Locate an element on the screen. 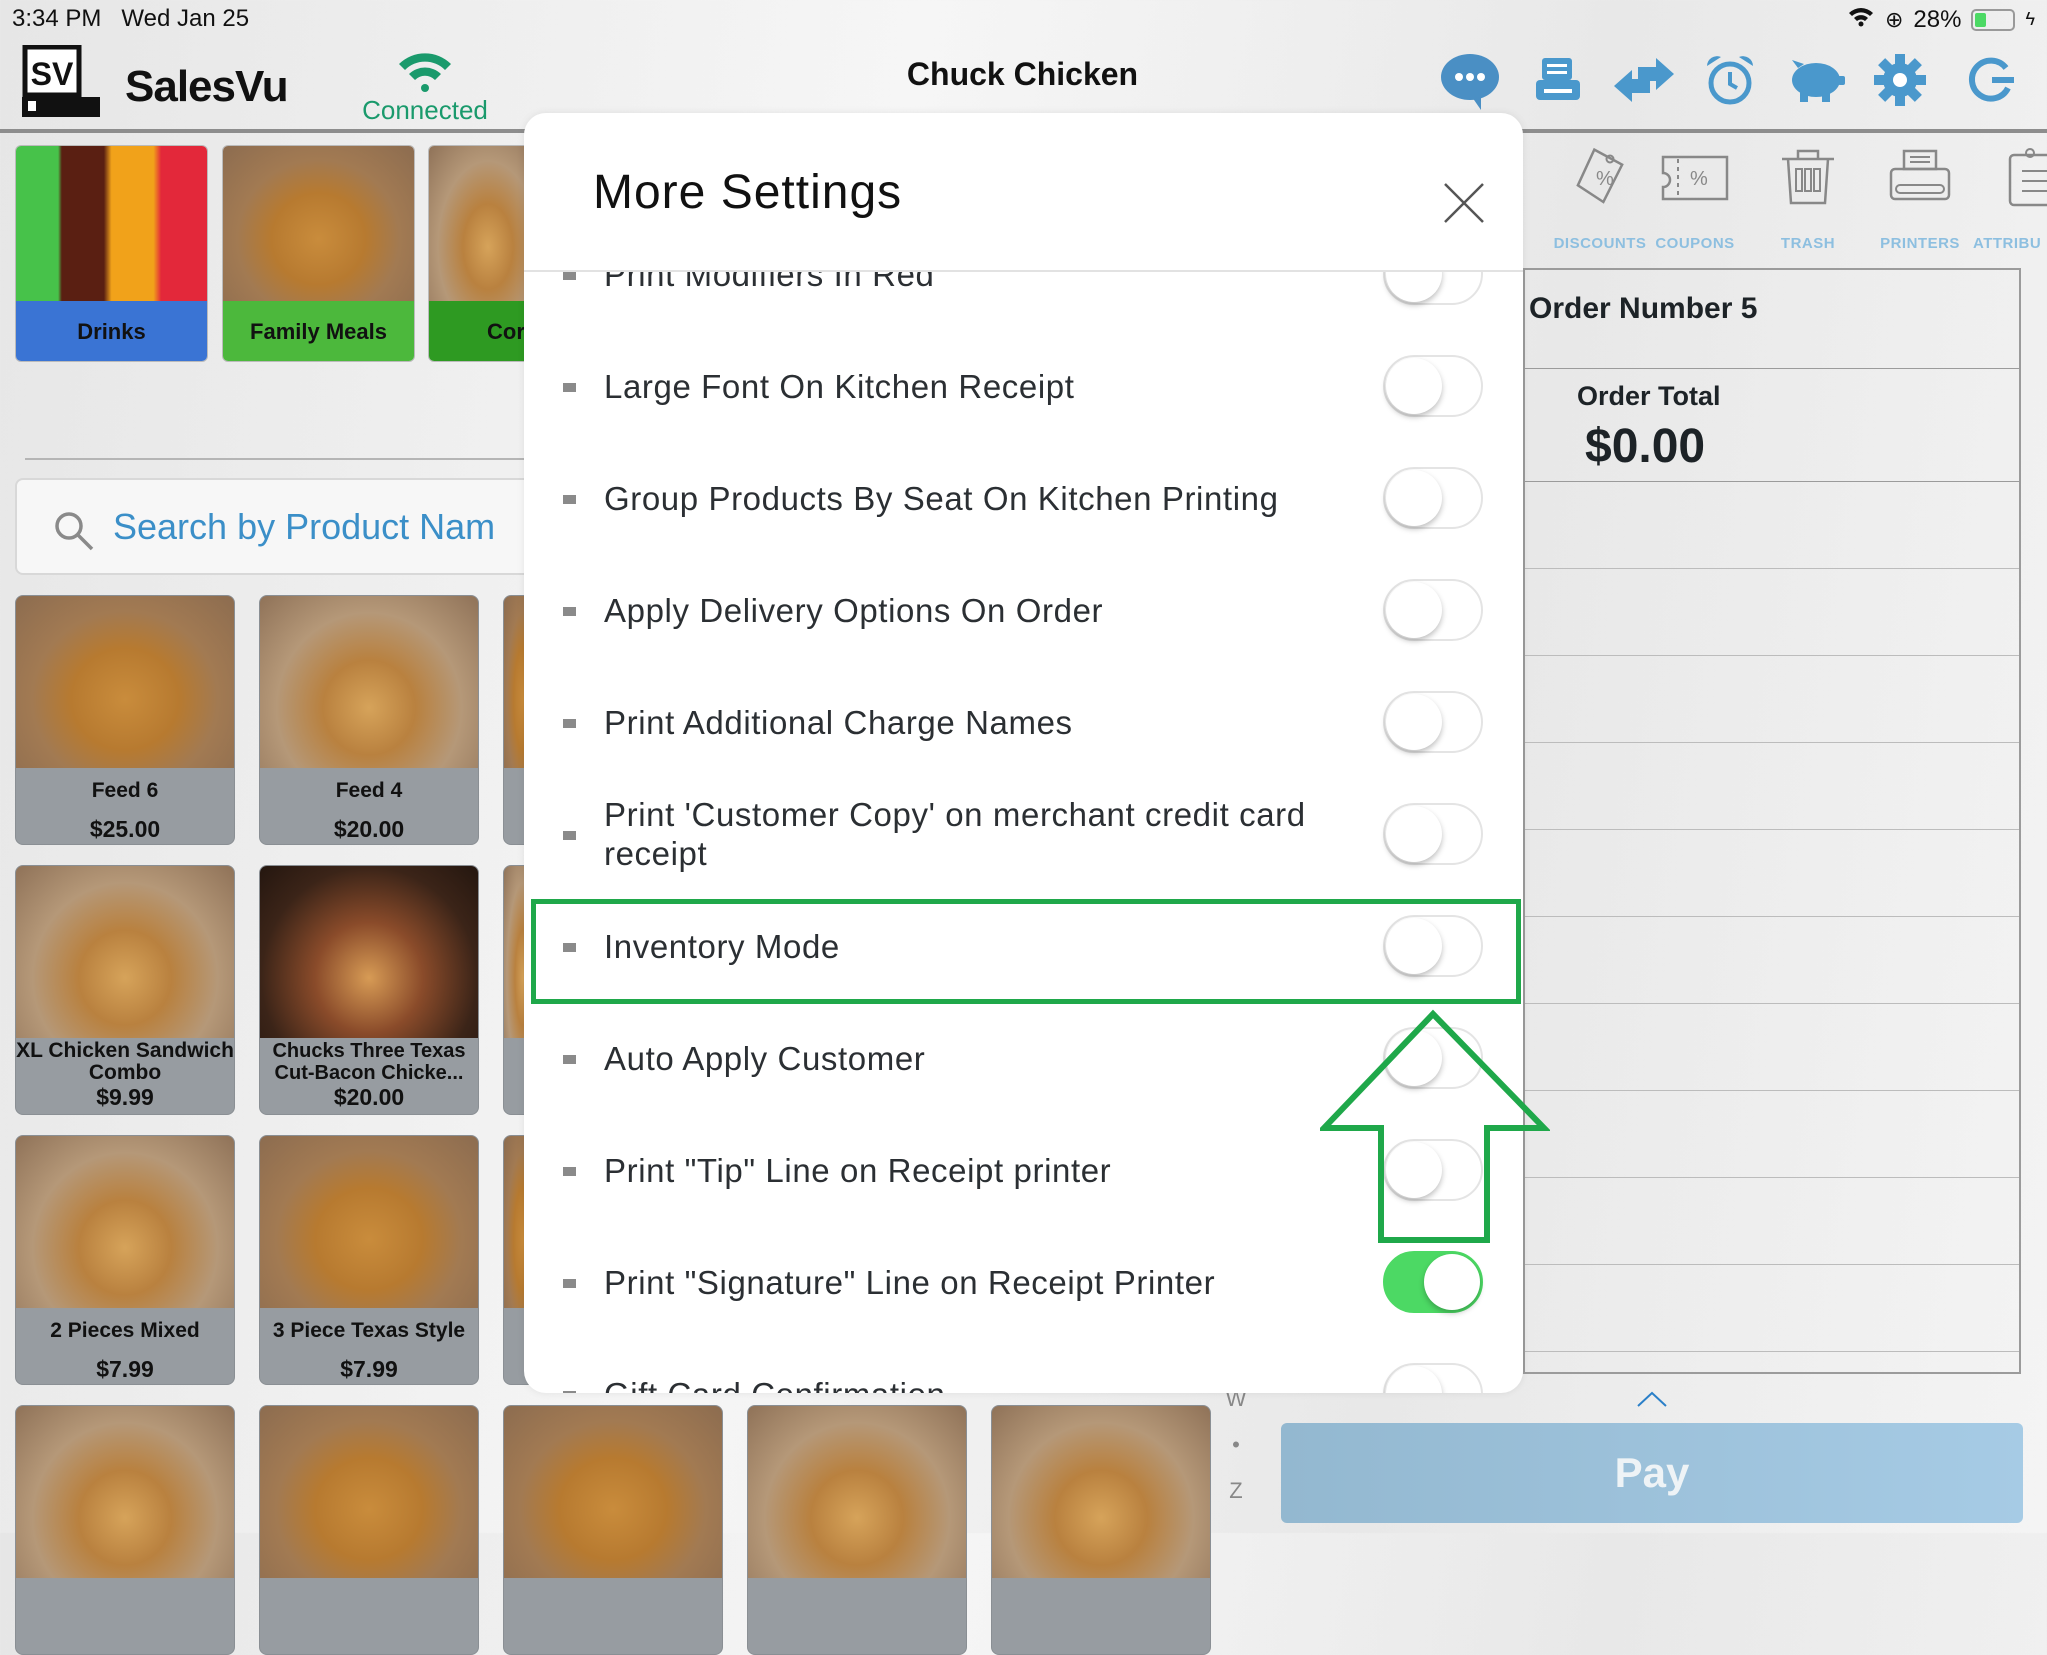 The image size is (2047, 1655). setting-label: Print Additional Charge Names is located at coordinates (838, 722).